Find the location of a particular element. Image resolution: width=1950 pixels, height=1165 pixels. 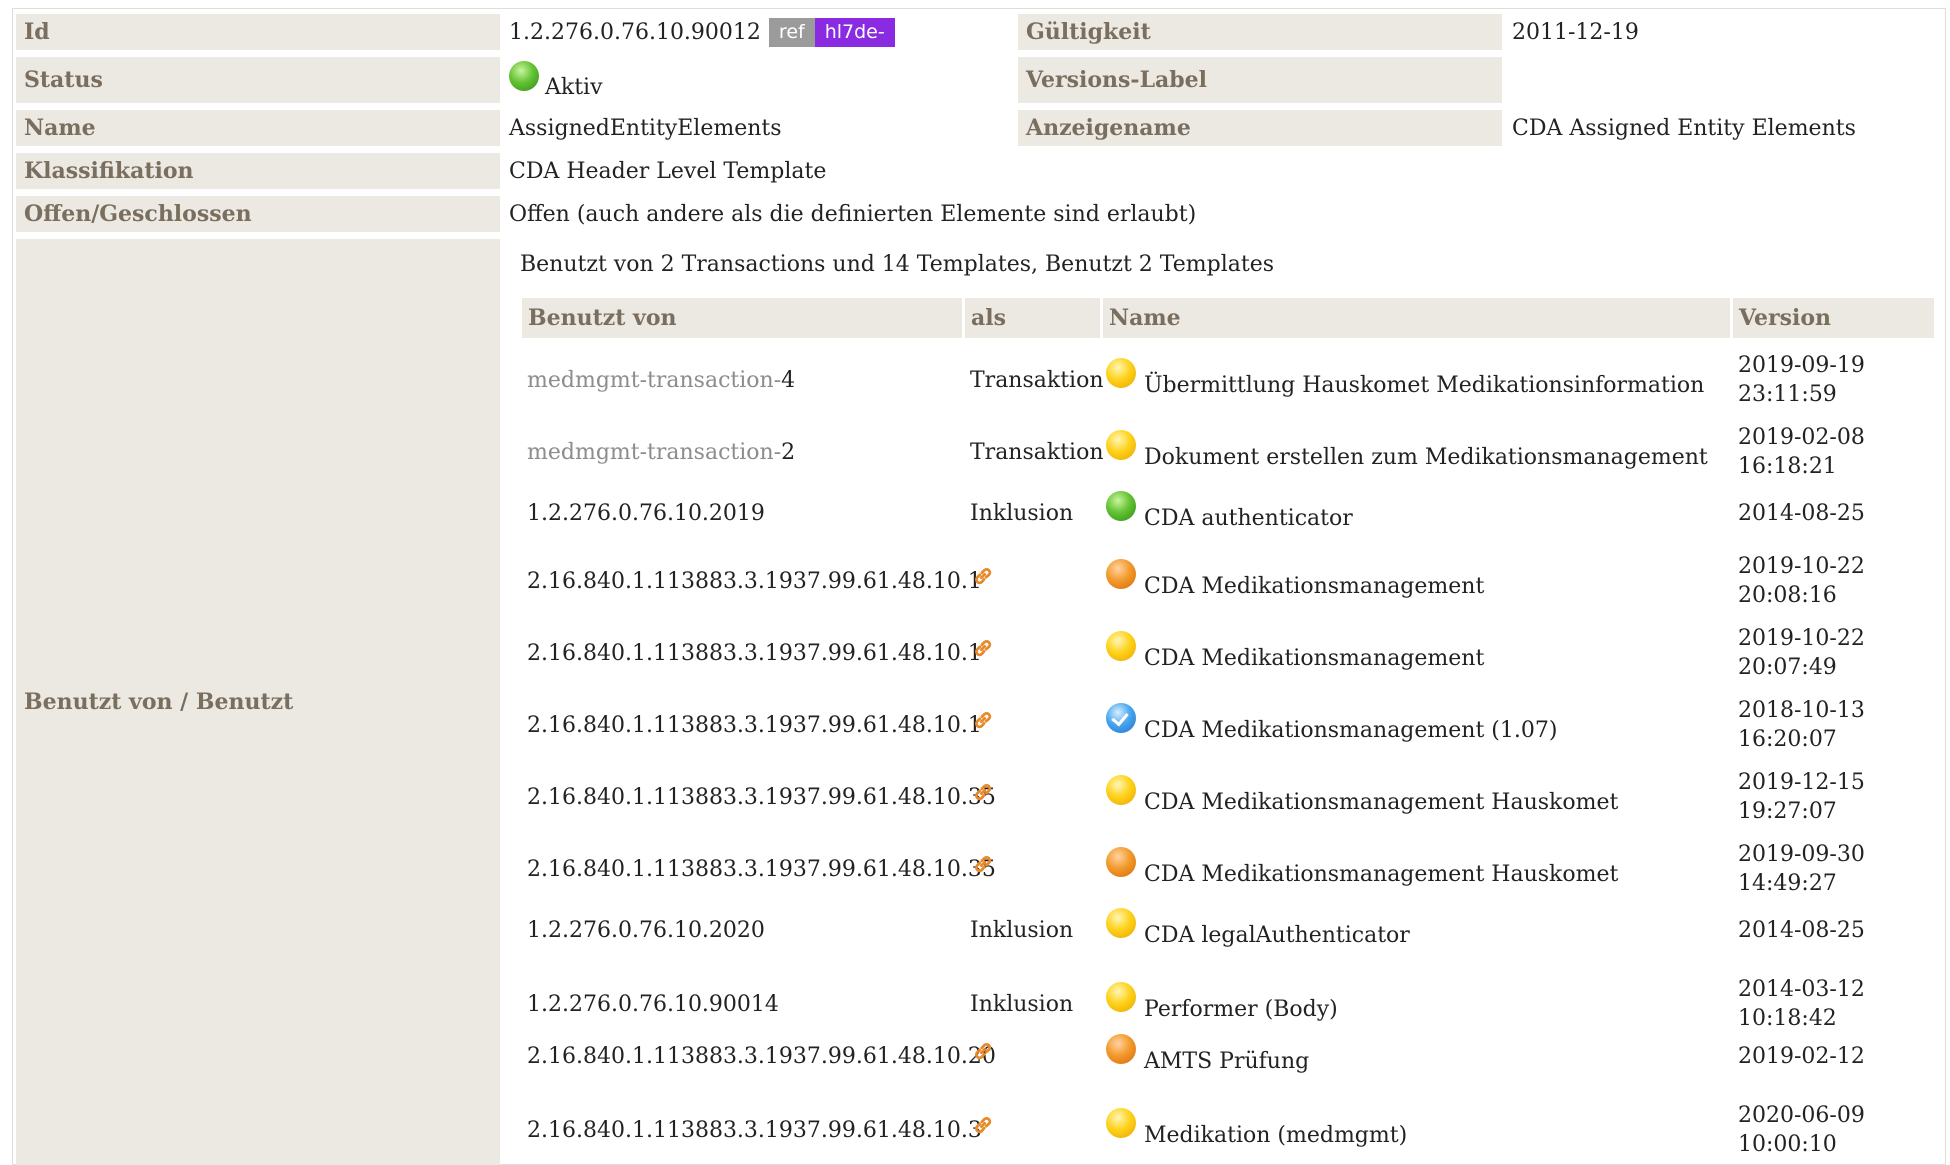

version-cell: 2019-02-08 16:18:21 is located at coordinates (1801, 452).